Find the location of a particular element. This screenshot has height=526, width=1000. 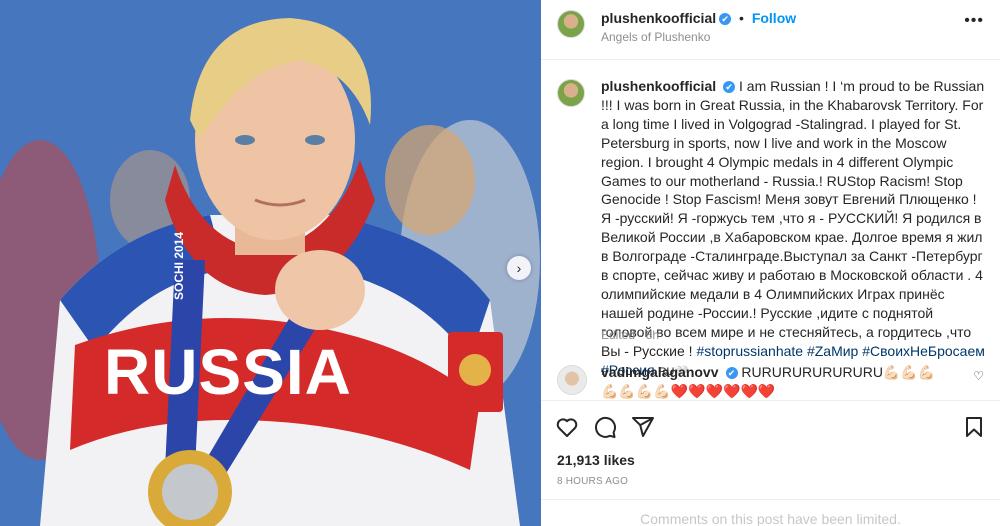

author-line: plushenkoofficial ✔ • Follow is located at coordinates (698, 18).